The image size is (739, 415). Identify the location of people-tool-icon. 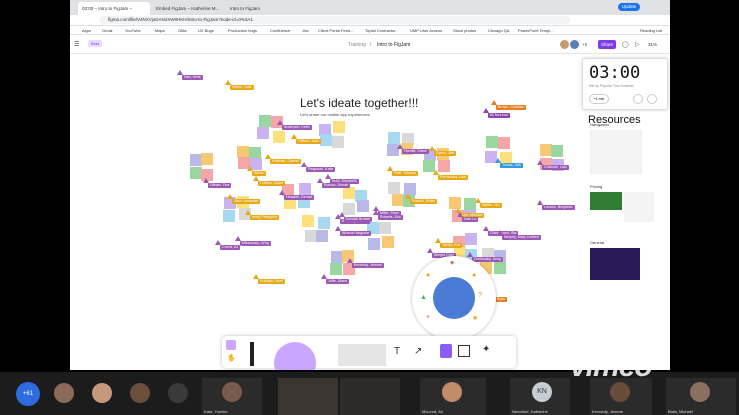
(446, 351).